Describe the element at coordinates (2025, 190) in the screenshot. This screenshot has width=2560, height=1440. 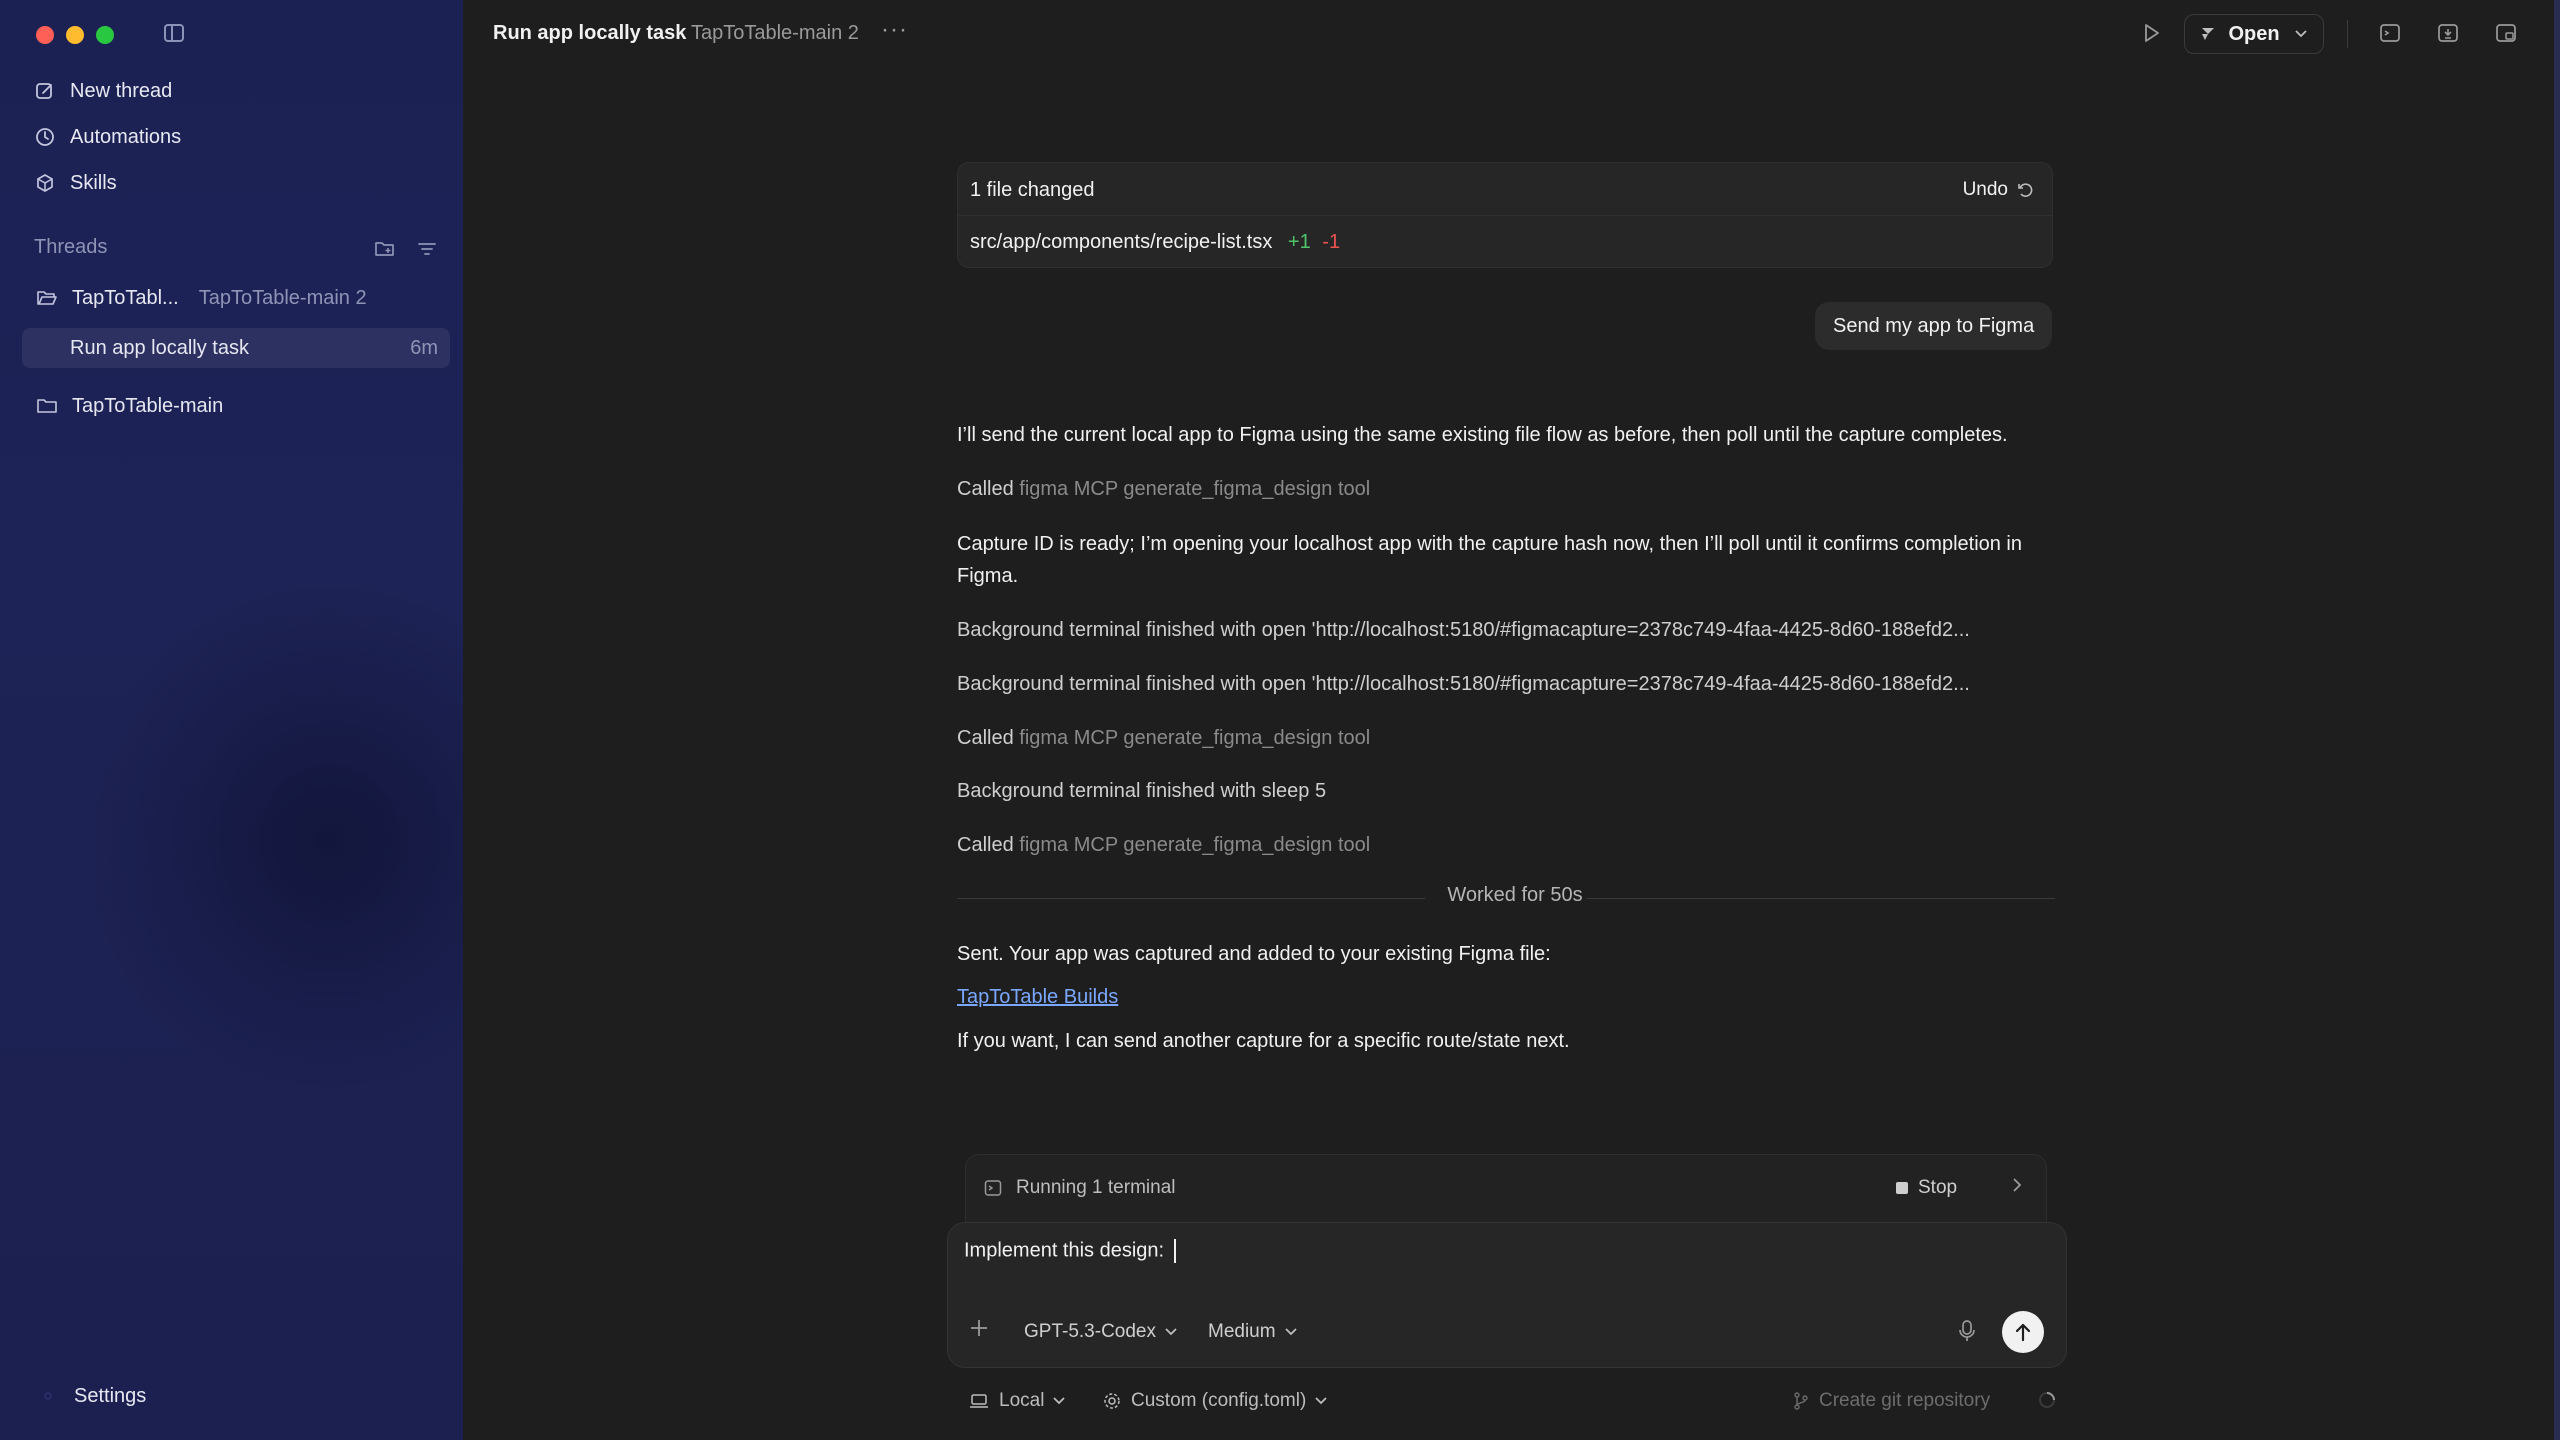
I see `undo-icon` at that location.